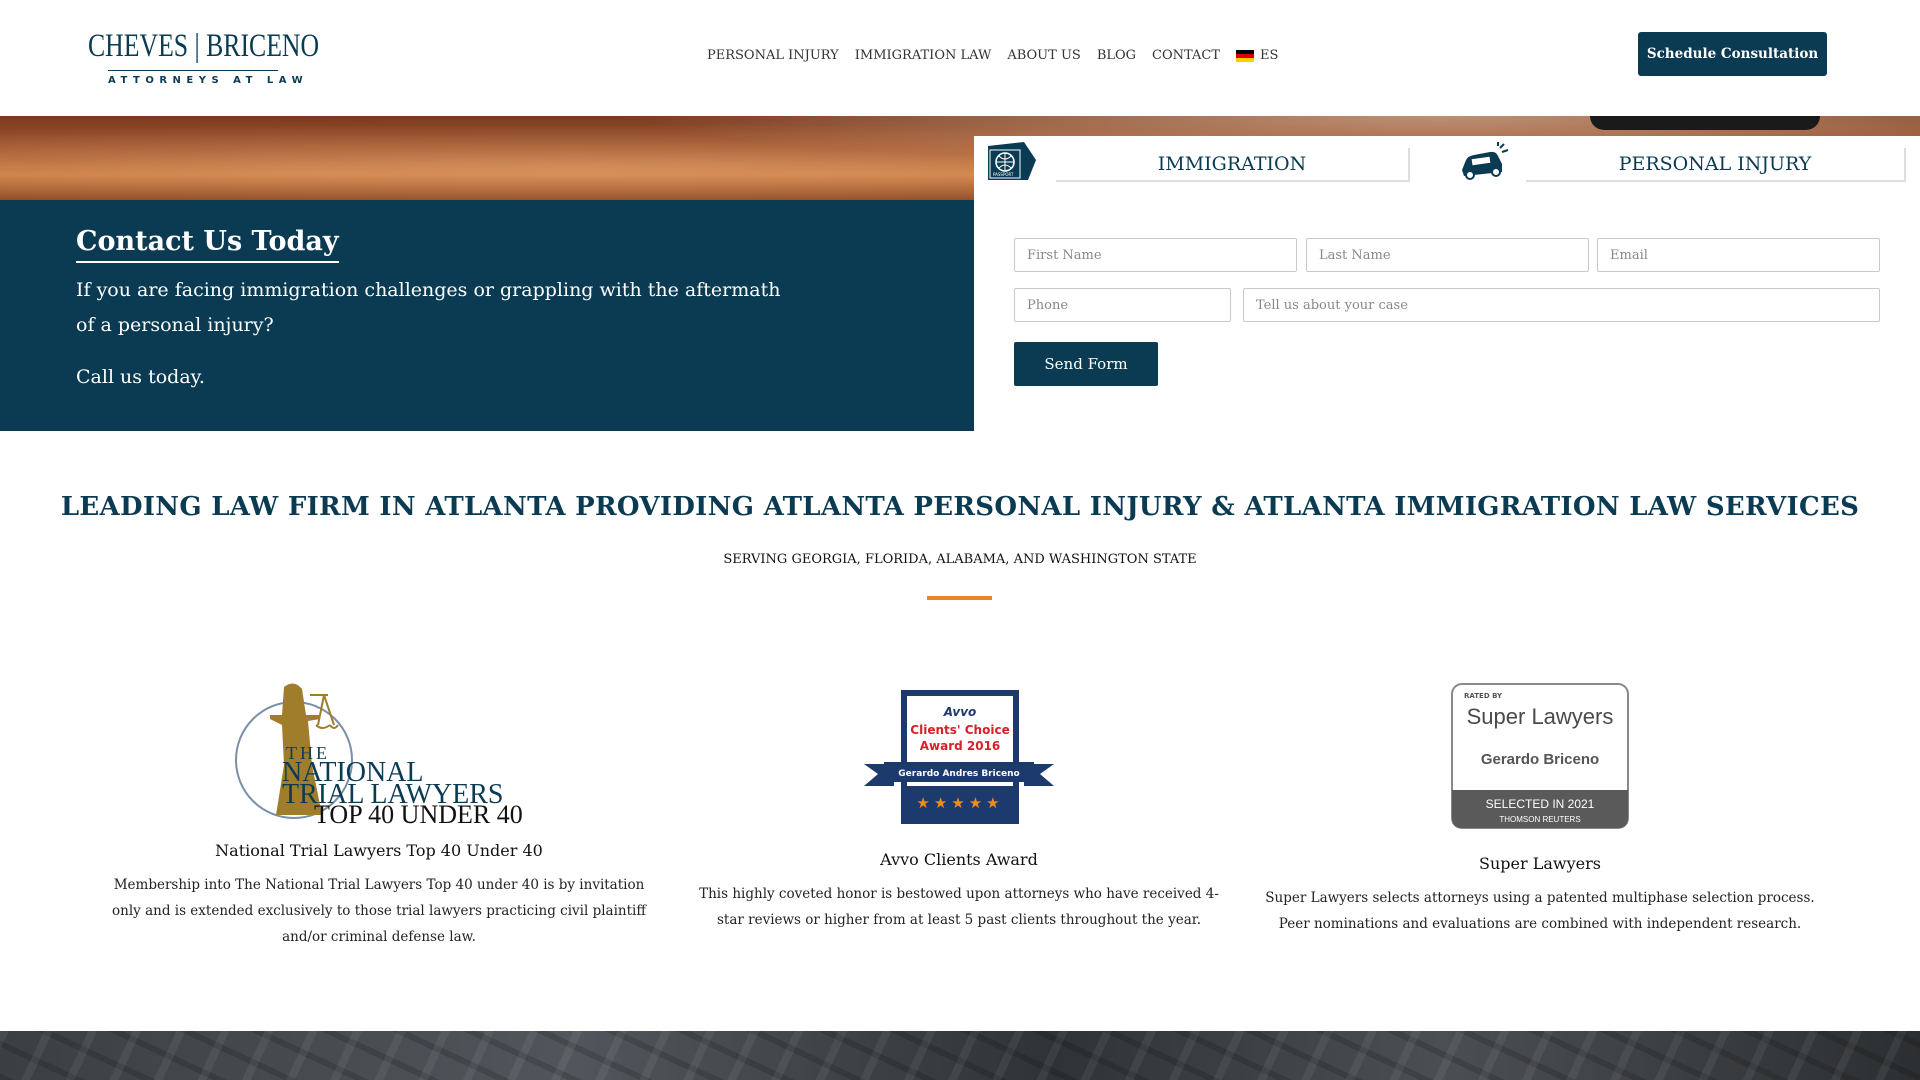 The image size is (1920, 1080). I want to click on avvo-logo-brand: Avvo, so click(960, 712).